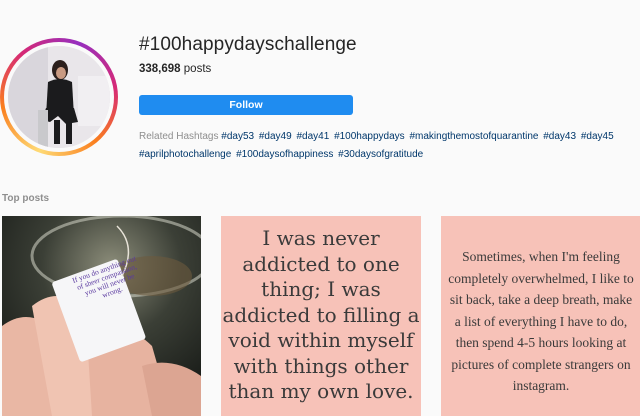 The height and width of the screenshot is (416, 640). I want to click on post-count: 338,698 posts, so click(175, 69).